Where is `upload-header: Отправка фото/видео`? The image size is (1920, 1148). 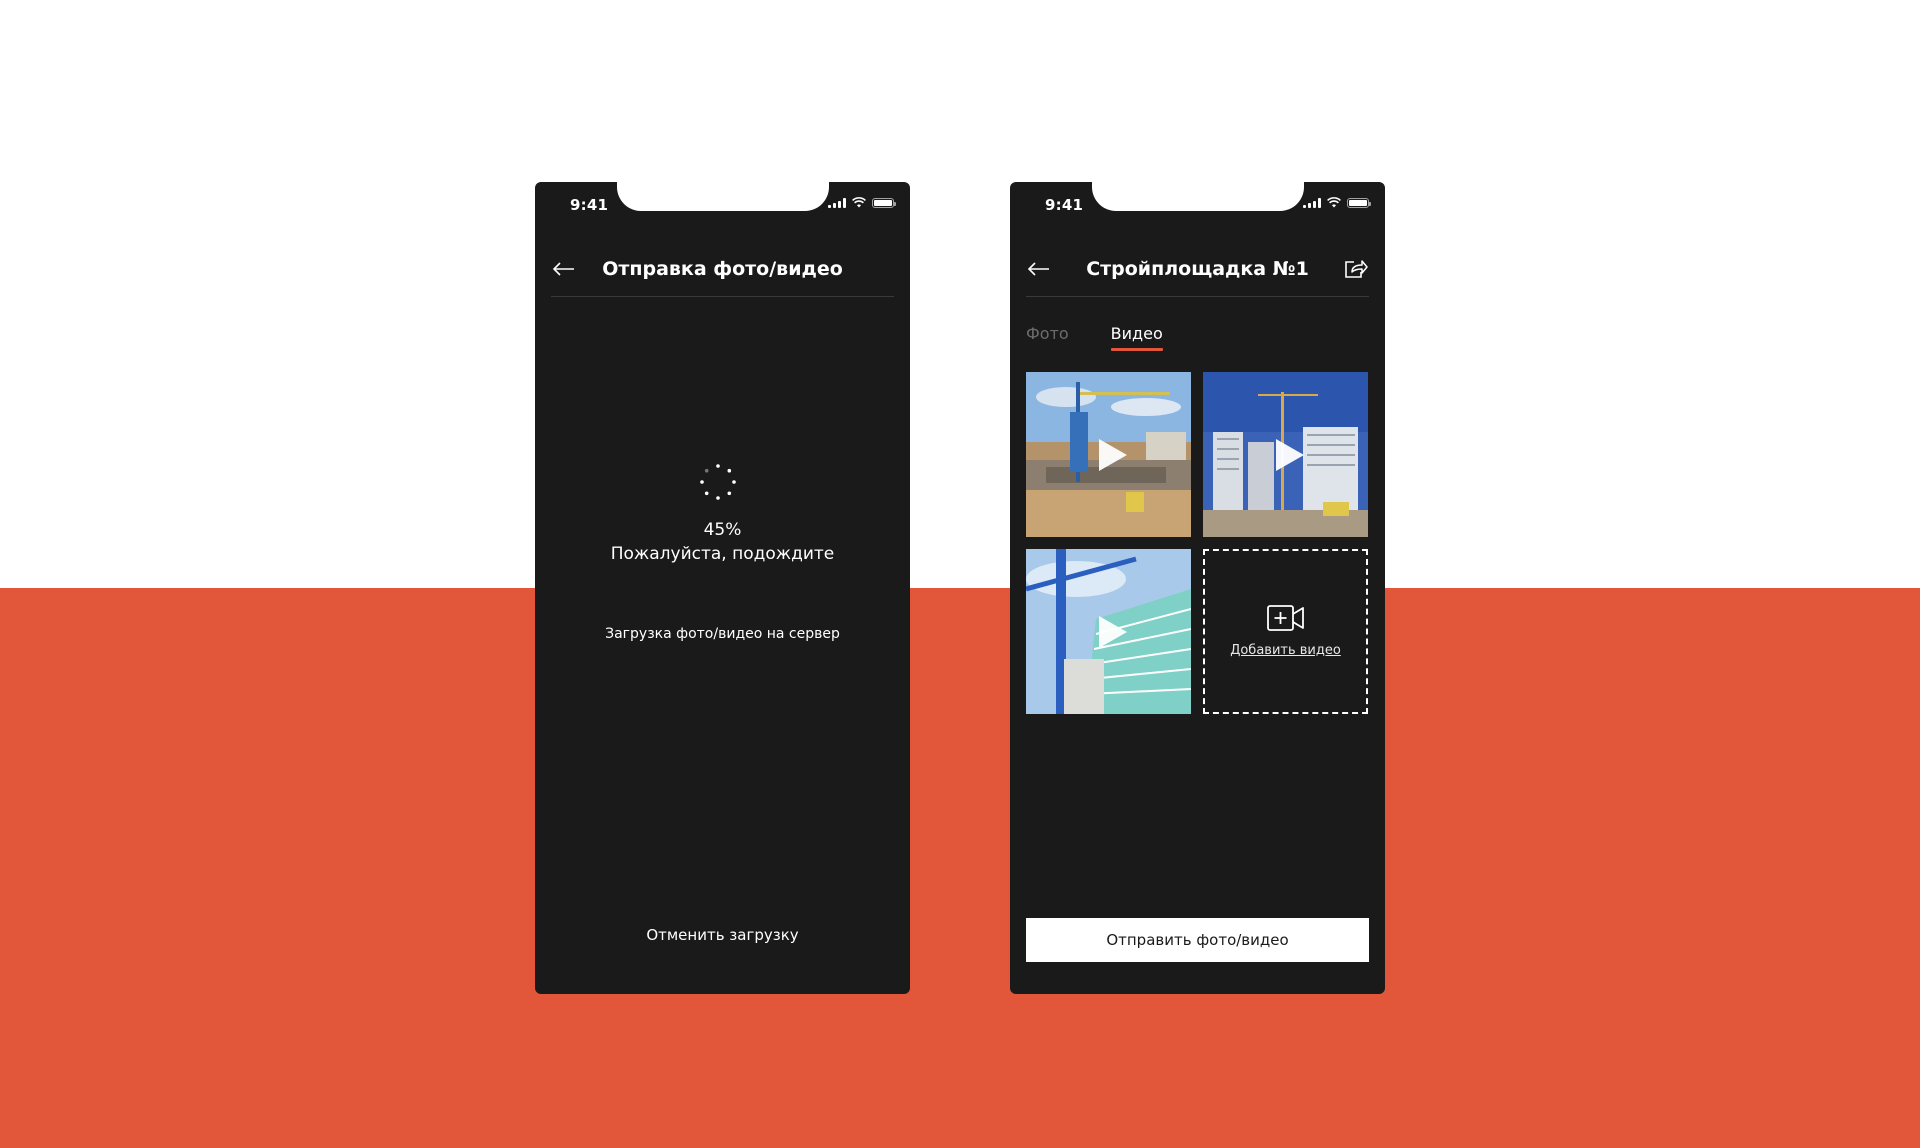
upload-header: Отправка фото/видео is located at coordinates (722, 269).